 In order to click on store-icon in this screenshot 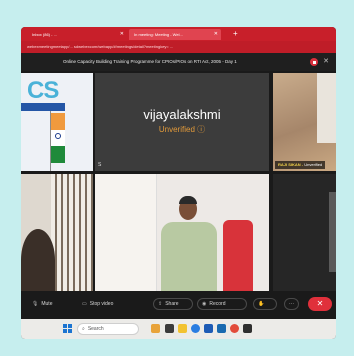, I will do `click(208, 328)`.